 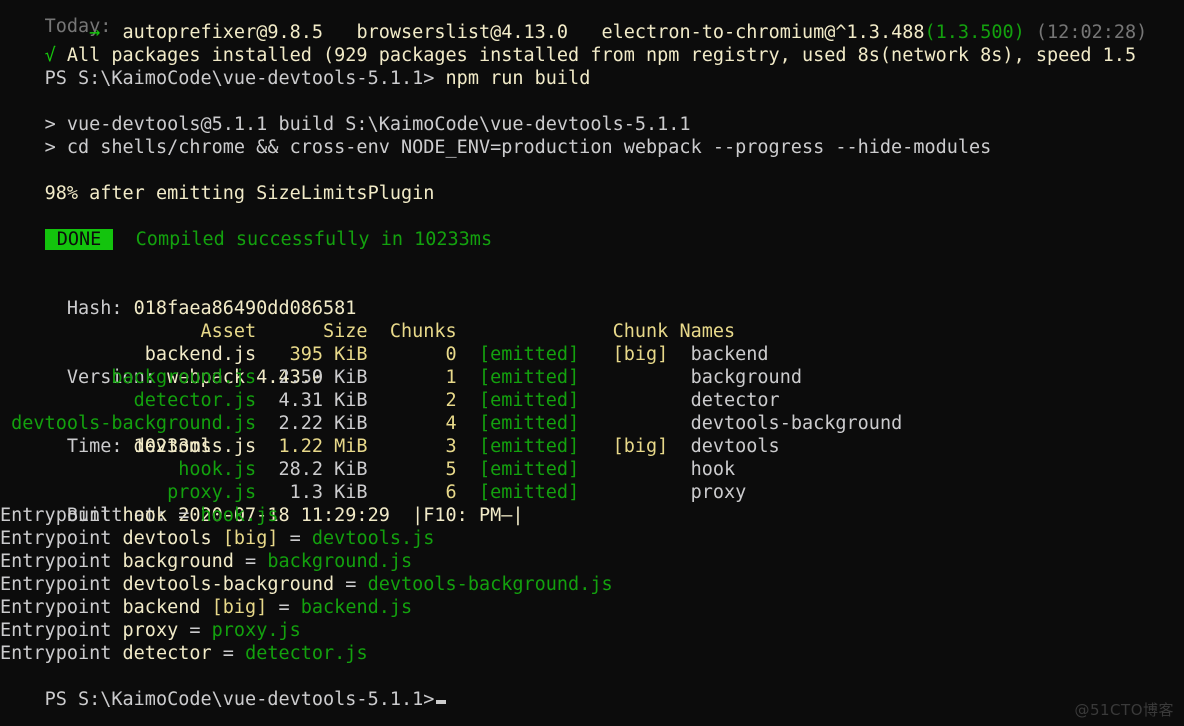 I want to click on header-gap, so click(x=535, y=331).